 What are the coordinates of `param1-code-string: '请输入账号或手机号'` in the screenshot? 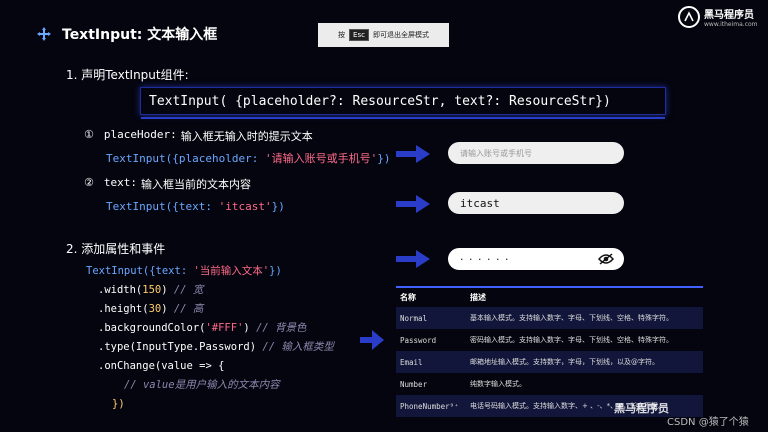 It's located at (321, 158).